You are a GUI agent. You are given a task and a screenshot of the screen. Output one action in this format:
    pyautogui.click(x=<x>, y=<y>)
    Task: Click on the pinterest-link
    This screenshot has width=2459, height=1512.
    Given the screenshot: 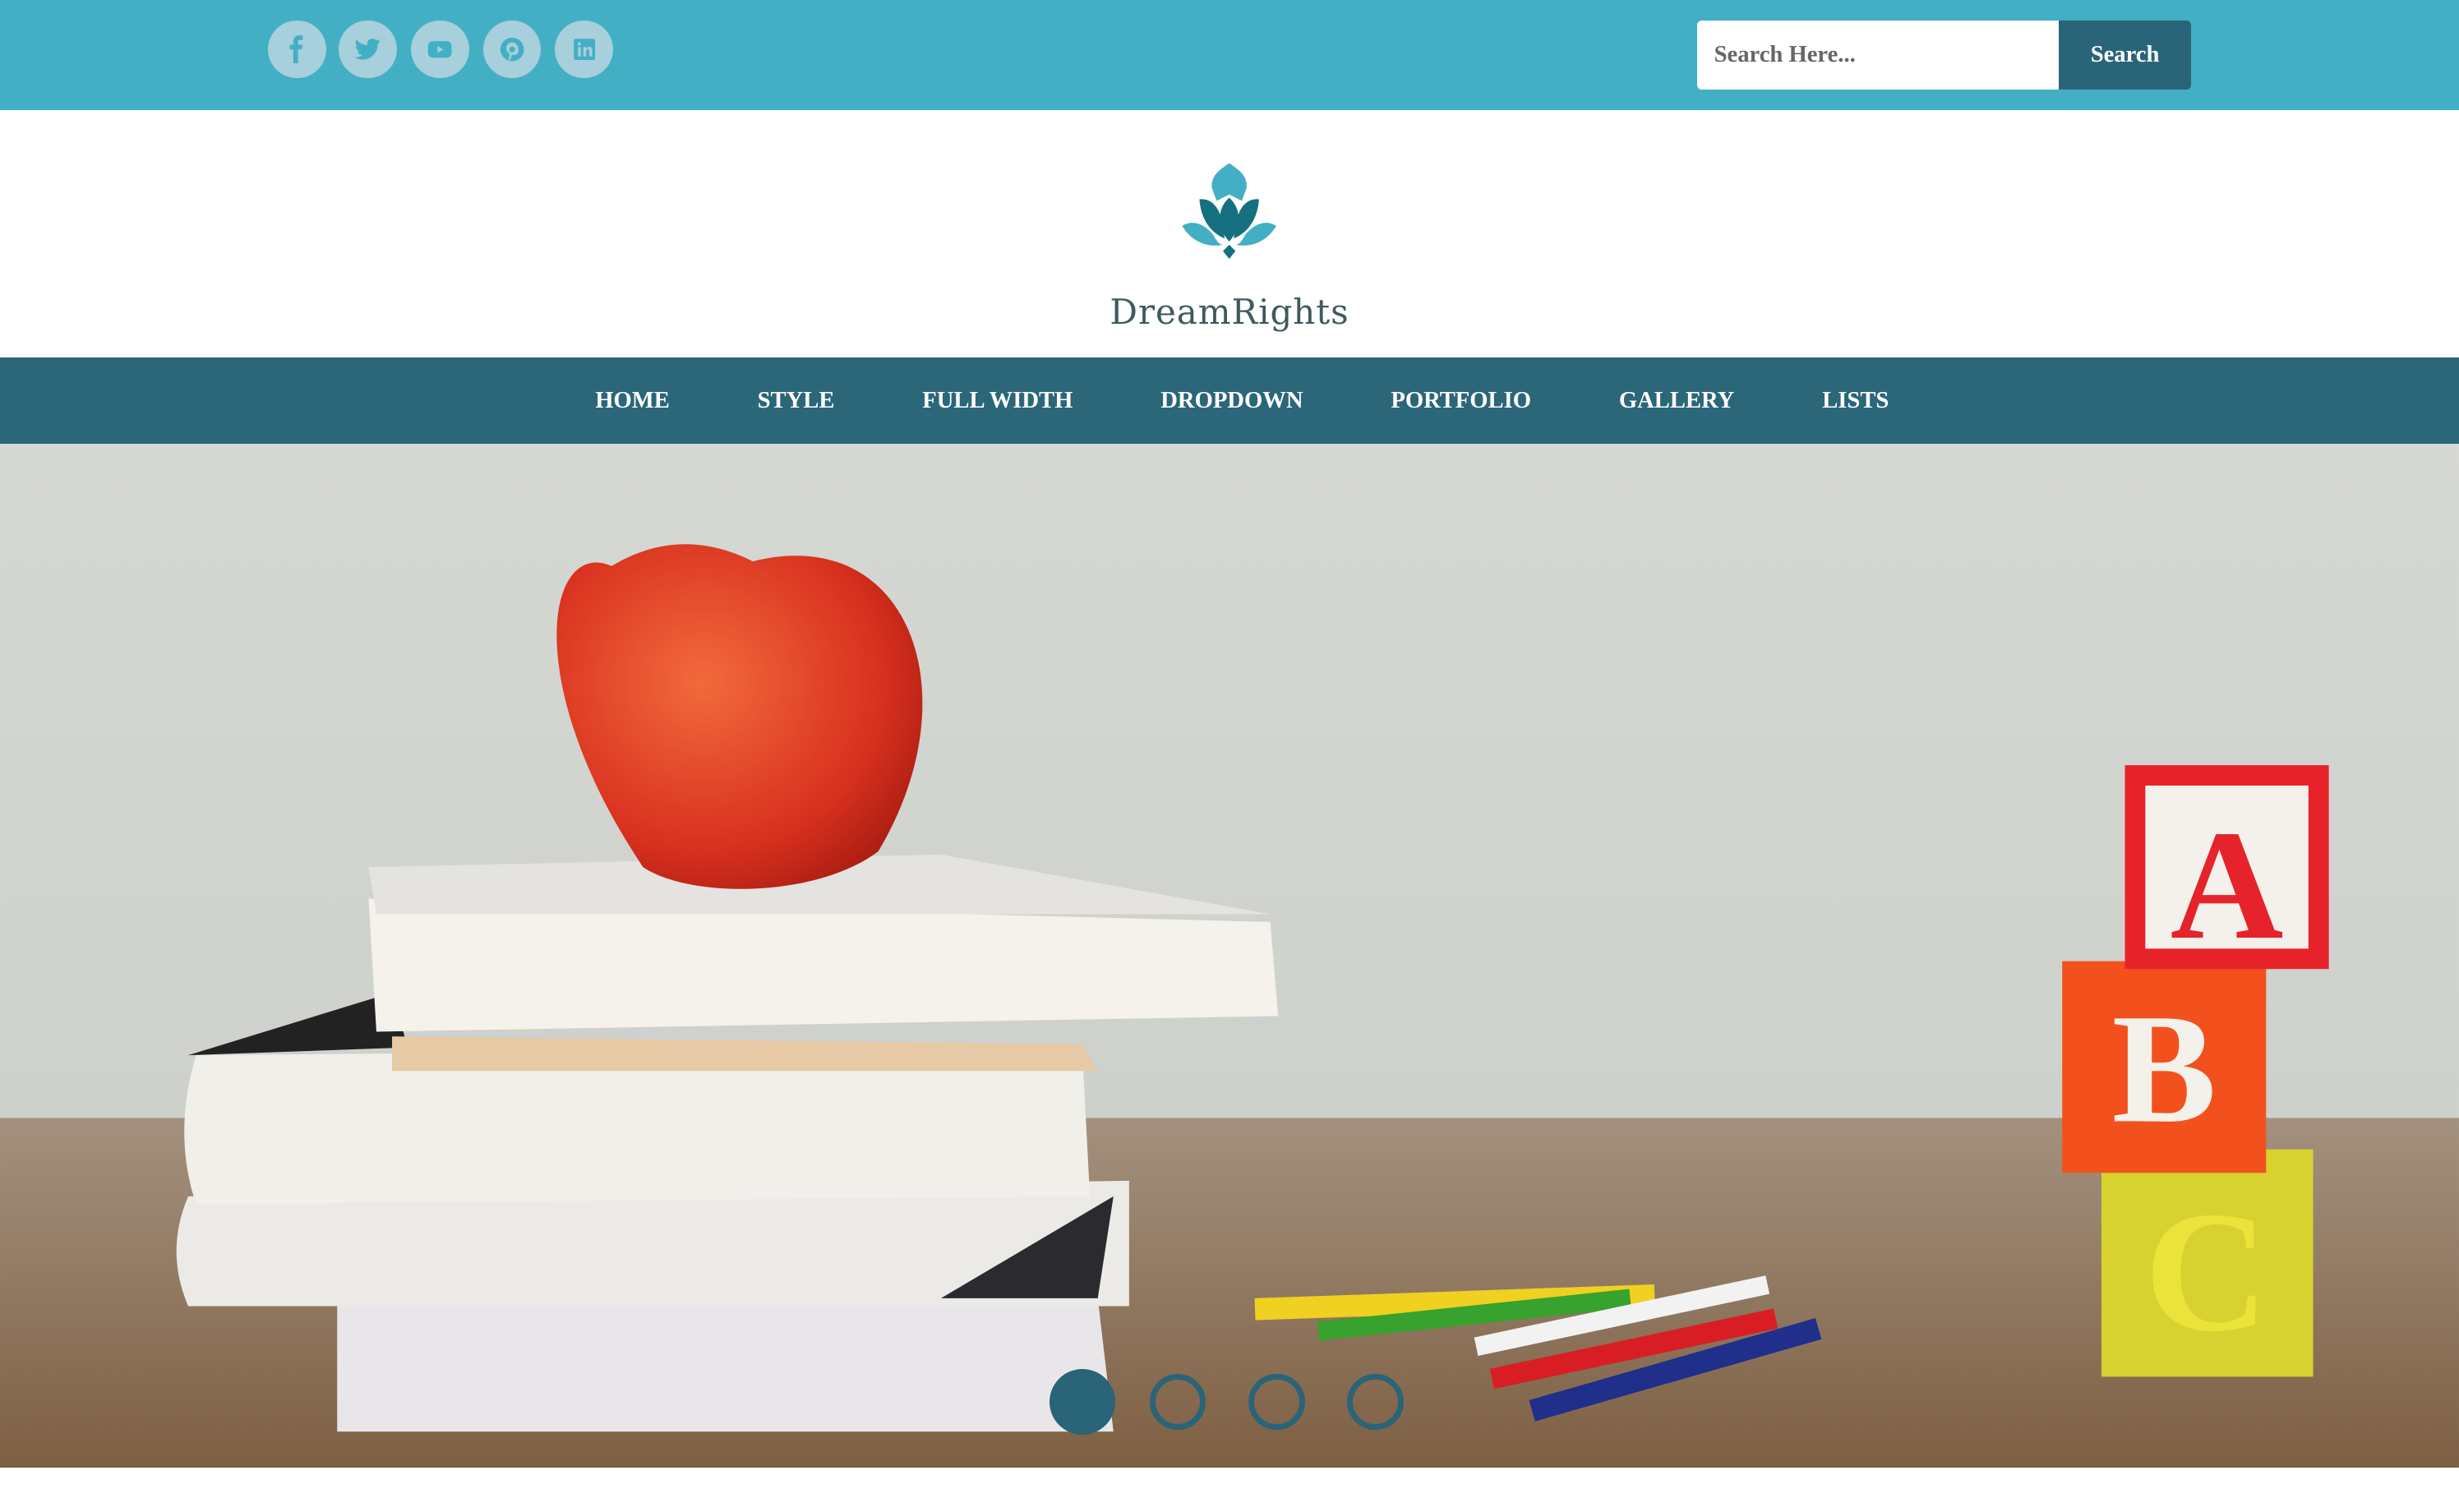 What is the action you would take?
    pyautogui.click(x=512, y=50)
    